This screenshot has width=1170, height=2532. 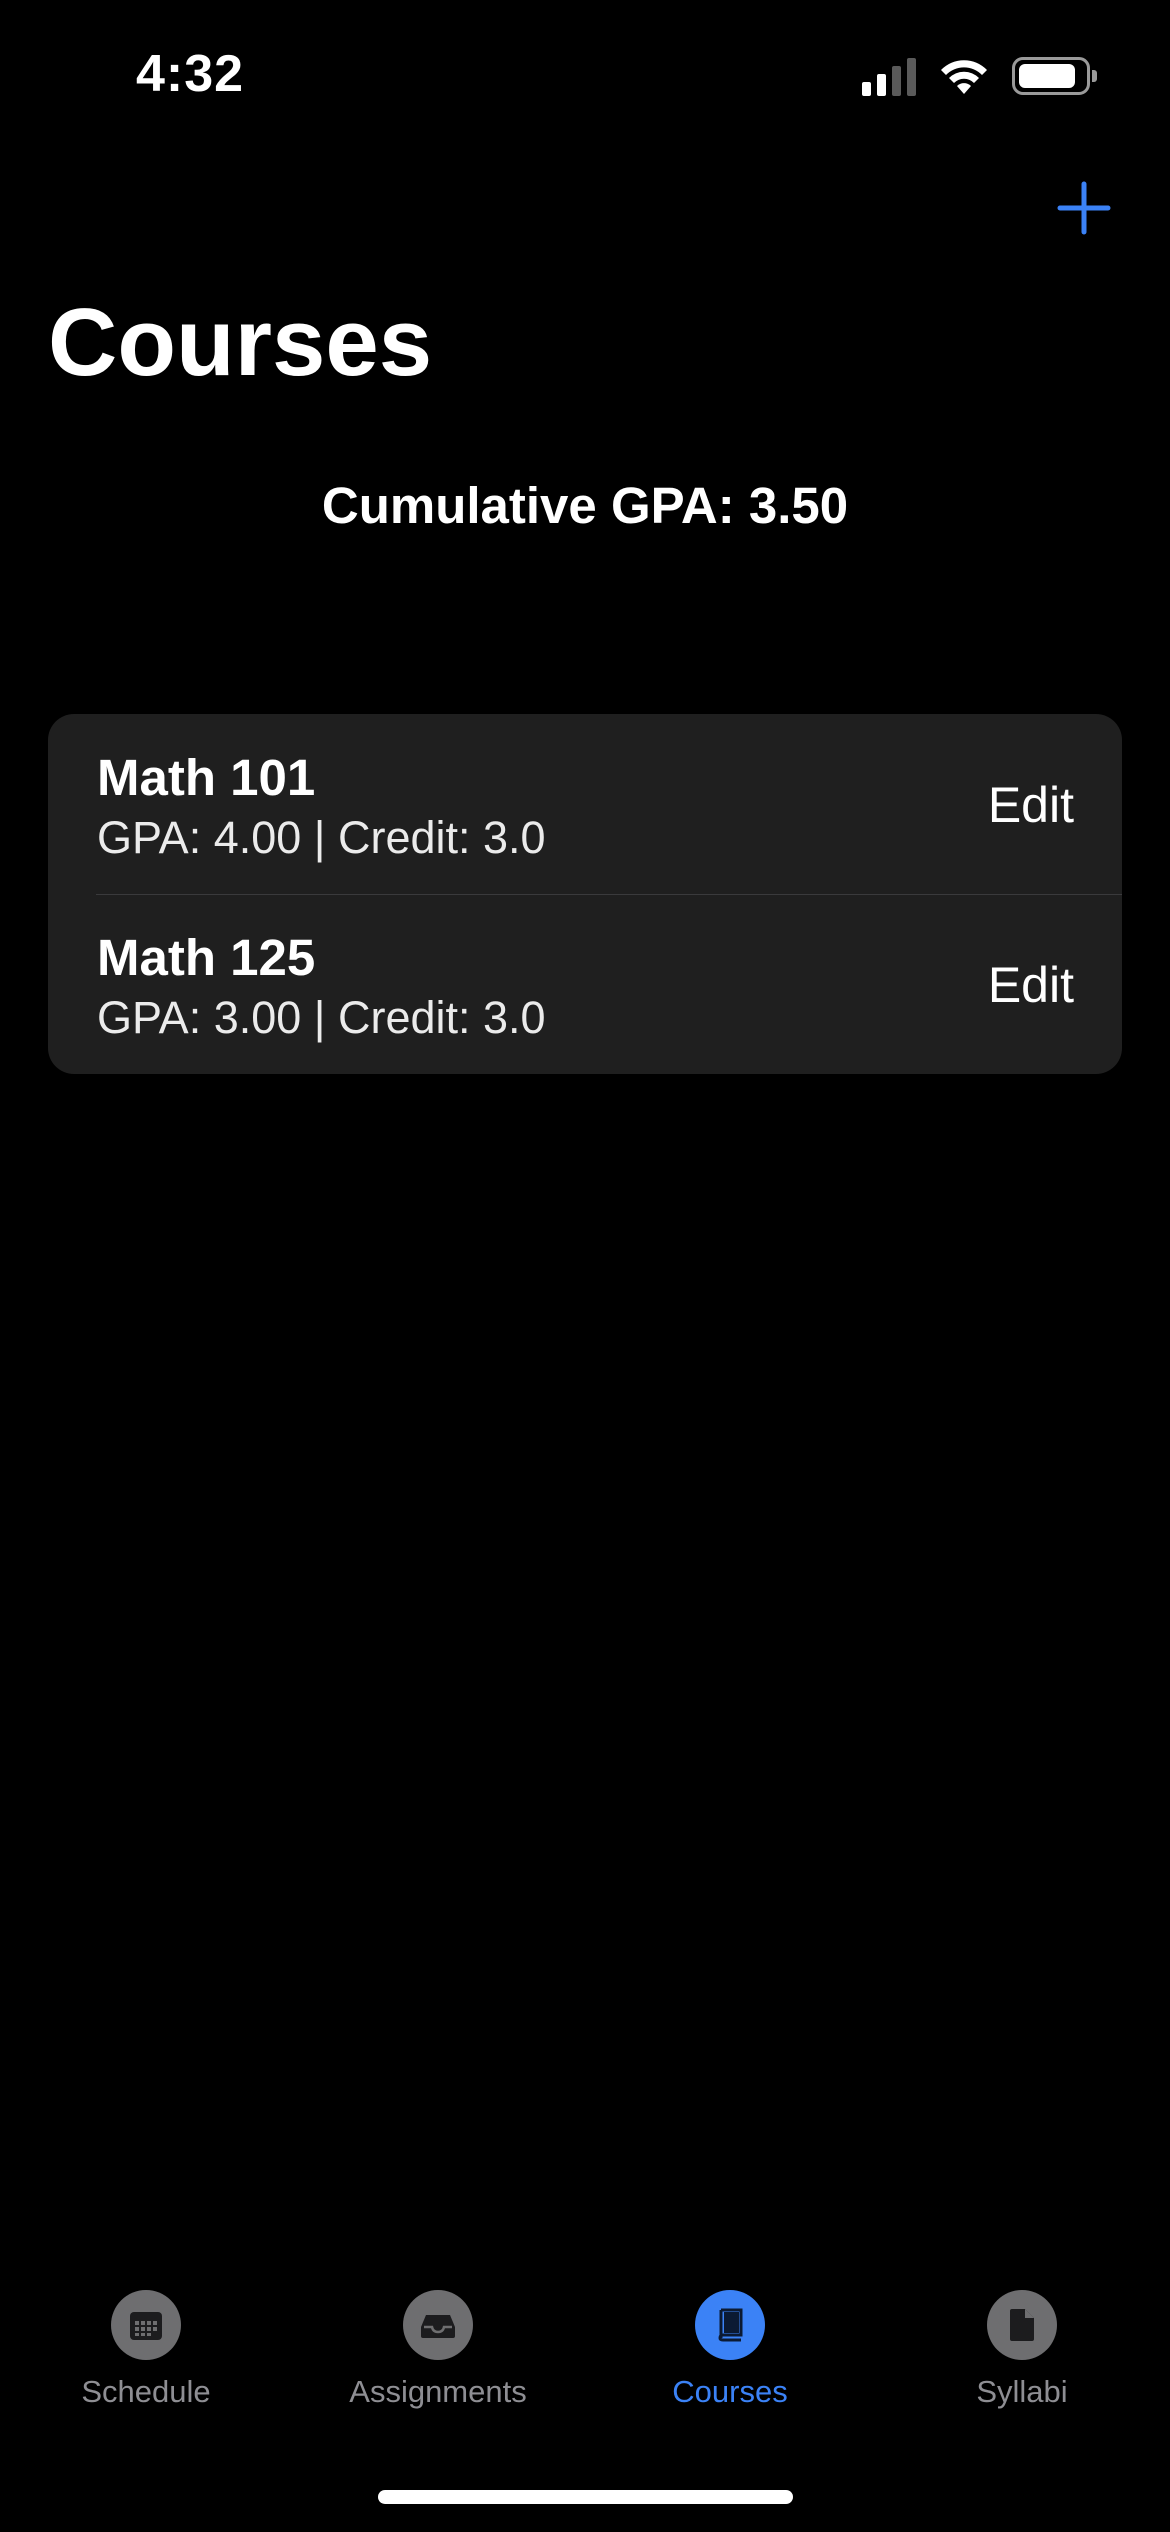 I want to click on status-icons, so click(x=979, y=76).